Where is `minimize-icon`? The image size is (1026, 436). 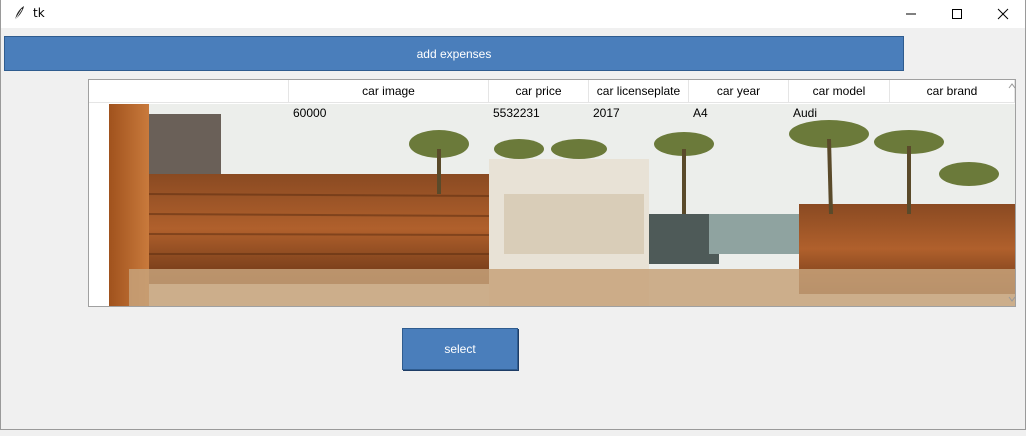
minimize-icon is located at coordinates (911, 14).